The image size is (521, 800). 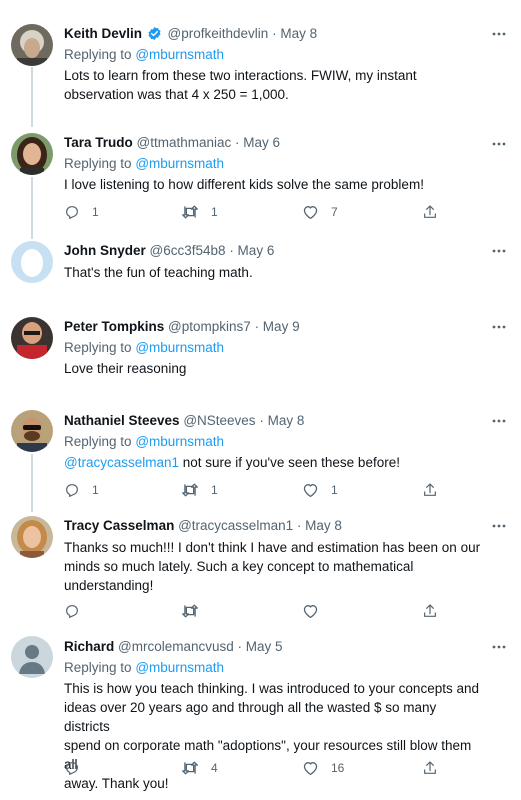 I want to click on author-handle: @mrcolemancvusd, so click(x=176, y=646).